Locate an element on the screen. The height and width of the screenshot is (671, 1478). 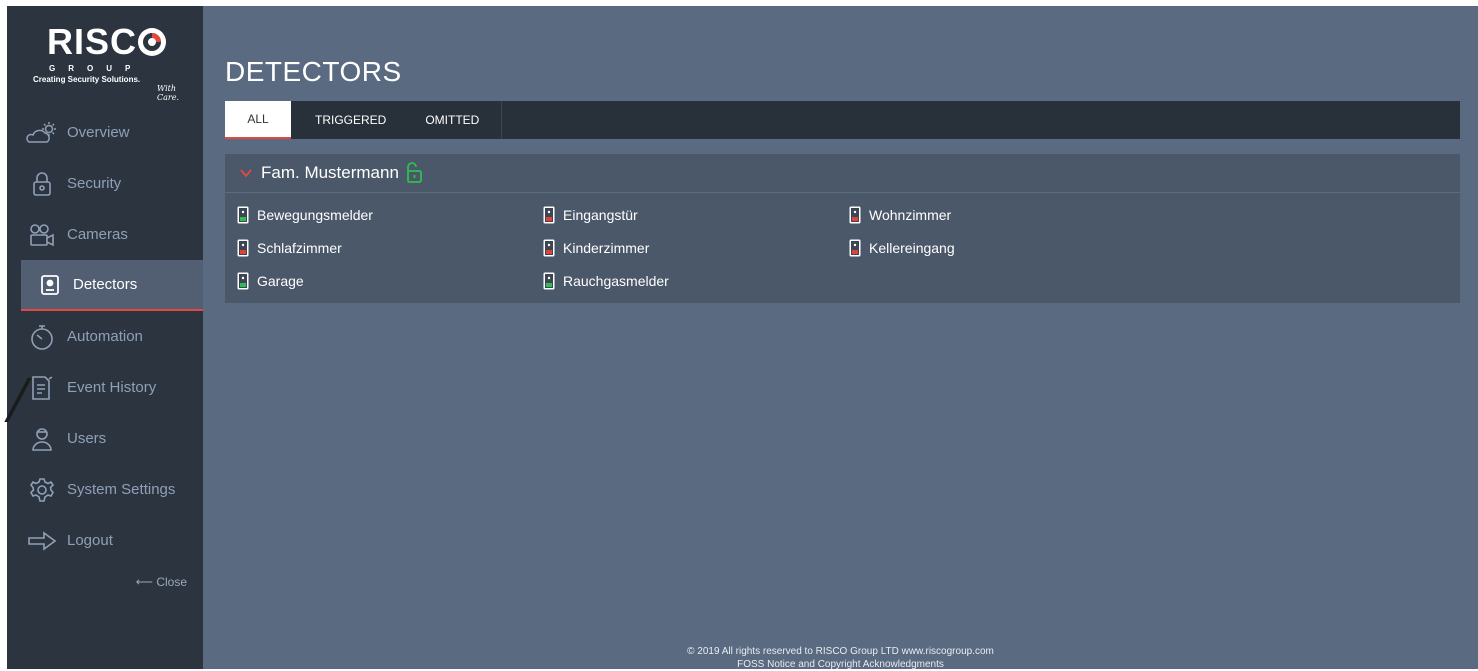
sidebar-item-label: System Settings is located at coordinates (121, 489).